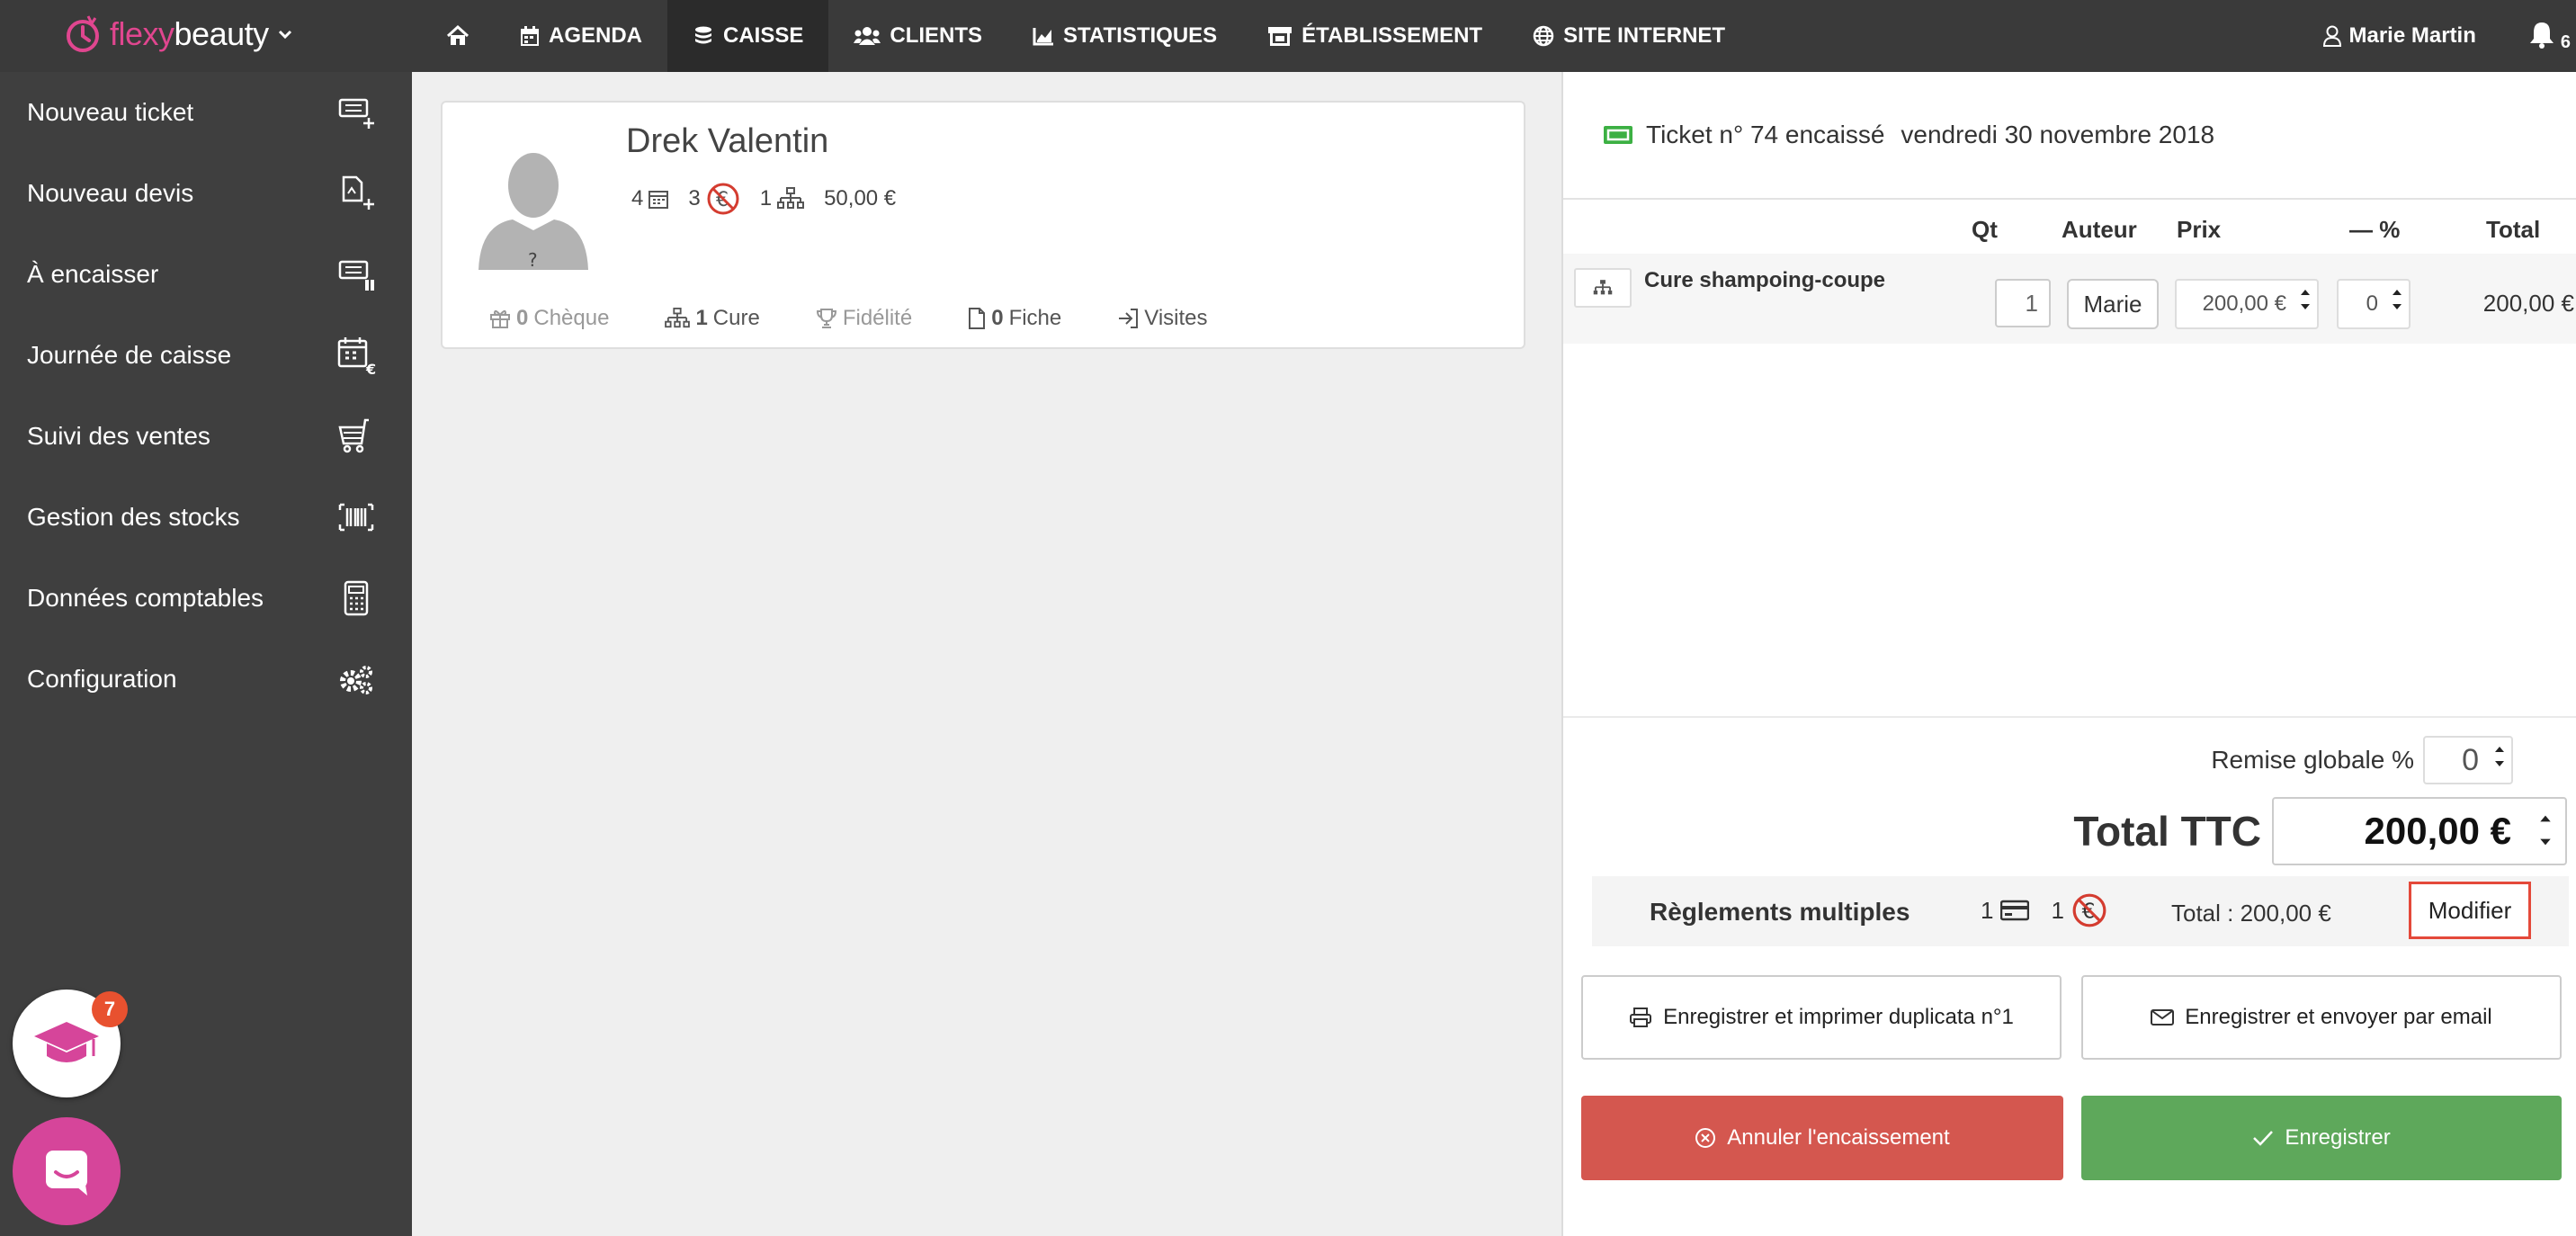  I want to click on notifications: 6, so click(2549, 36).